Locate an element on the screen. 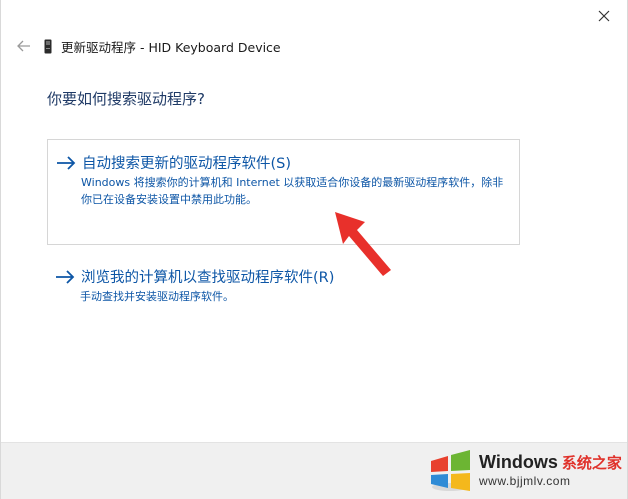 The image size is (628, 499). watermark-brand: Windows is located at coordinates (518, 462).